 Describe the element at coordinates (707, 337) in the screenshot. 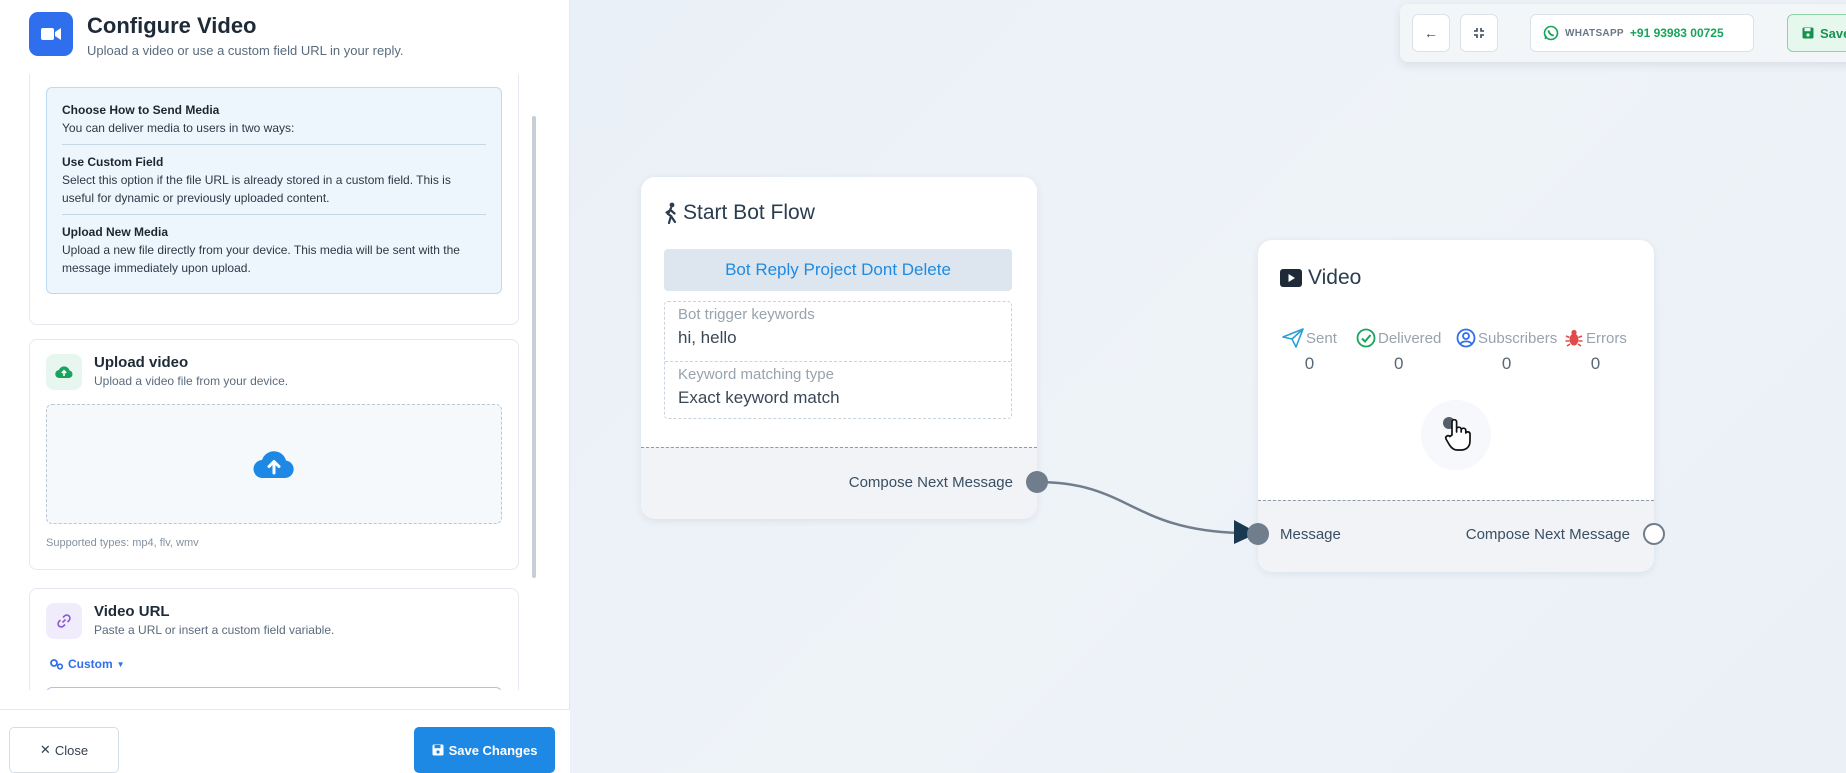

I see `trigger-keywords-value: hi, hello` at that location.